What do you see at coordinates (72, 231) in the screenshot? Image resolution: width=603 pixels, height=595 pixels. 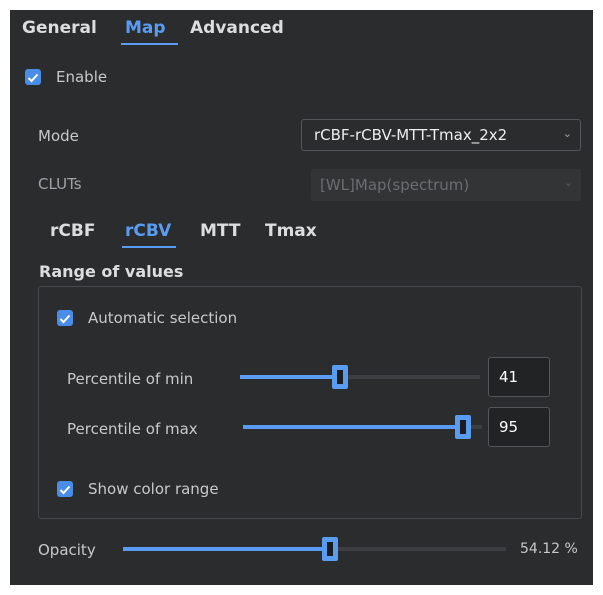 I see `tab-rcbf: rCBF` at bounding box center [72, 231].